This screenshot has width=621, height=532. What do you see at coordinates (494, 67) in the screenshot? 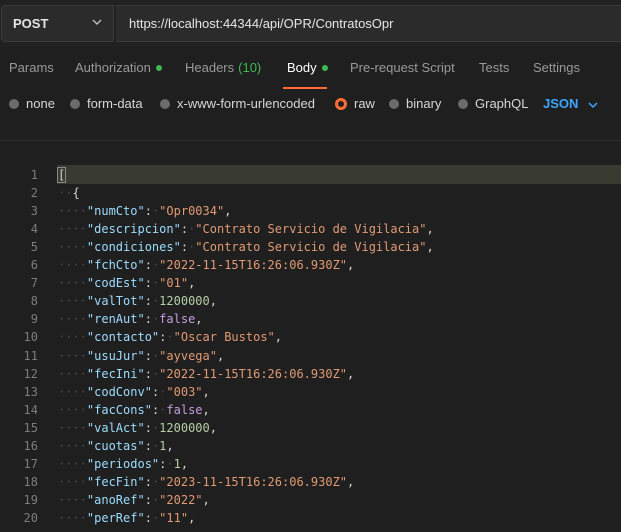
I see `tab-tests: Tests` at bounding box center [494, 67].